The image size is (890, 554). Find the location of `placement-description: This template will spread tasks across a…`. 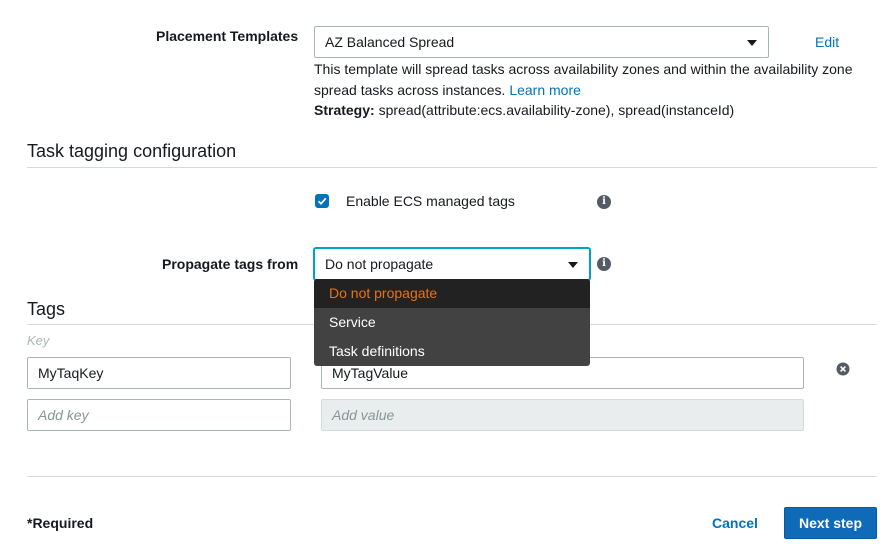

placement-description: This template will spread tasks across a… is located at coordinates (594, 80).